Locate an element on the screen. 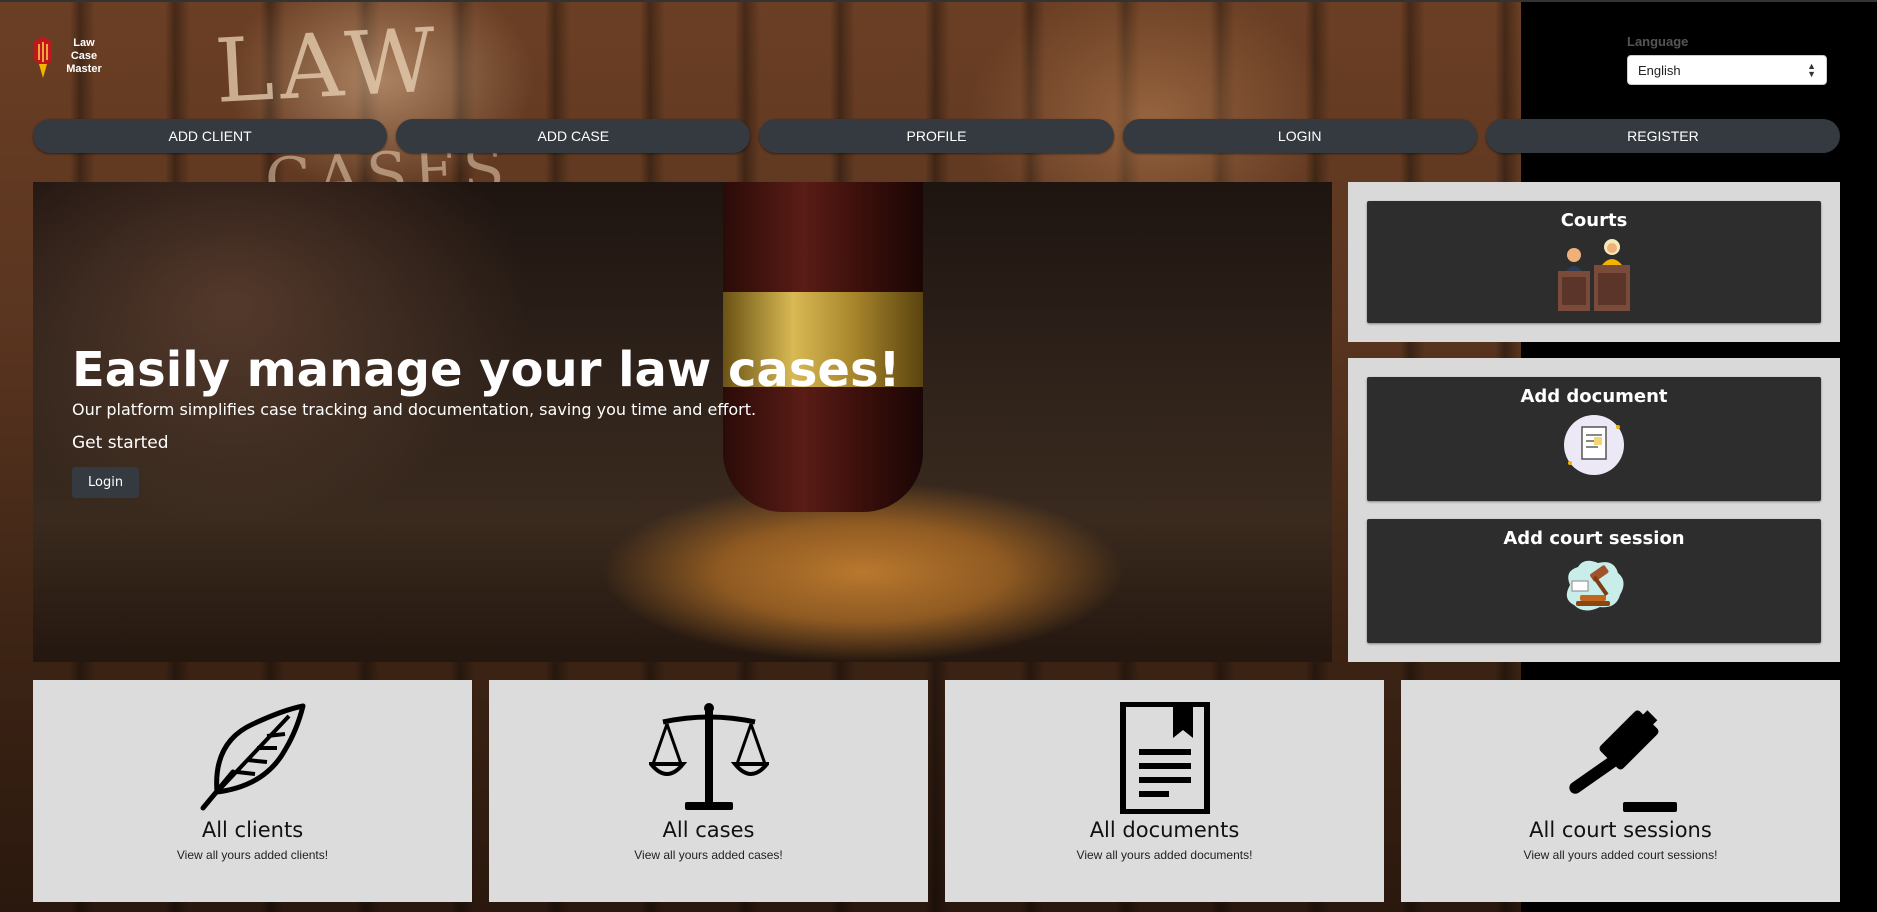  language-selector: Language English ▲ ▼ is located at coordinates (1727, 59).